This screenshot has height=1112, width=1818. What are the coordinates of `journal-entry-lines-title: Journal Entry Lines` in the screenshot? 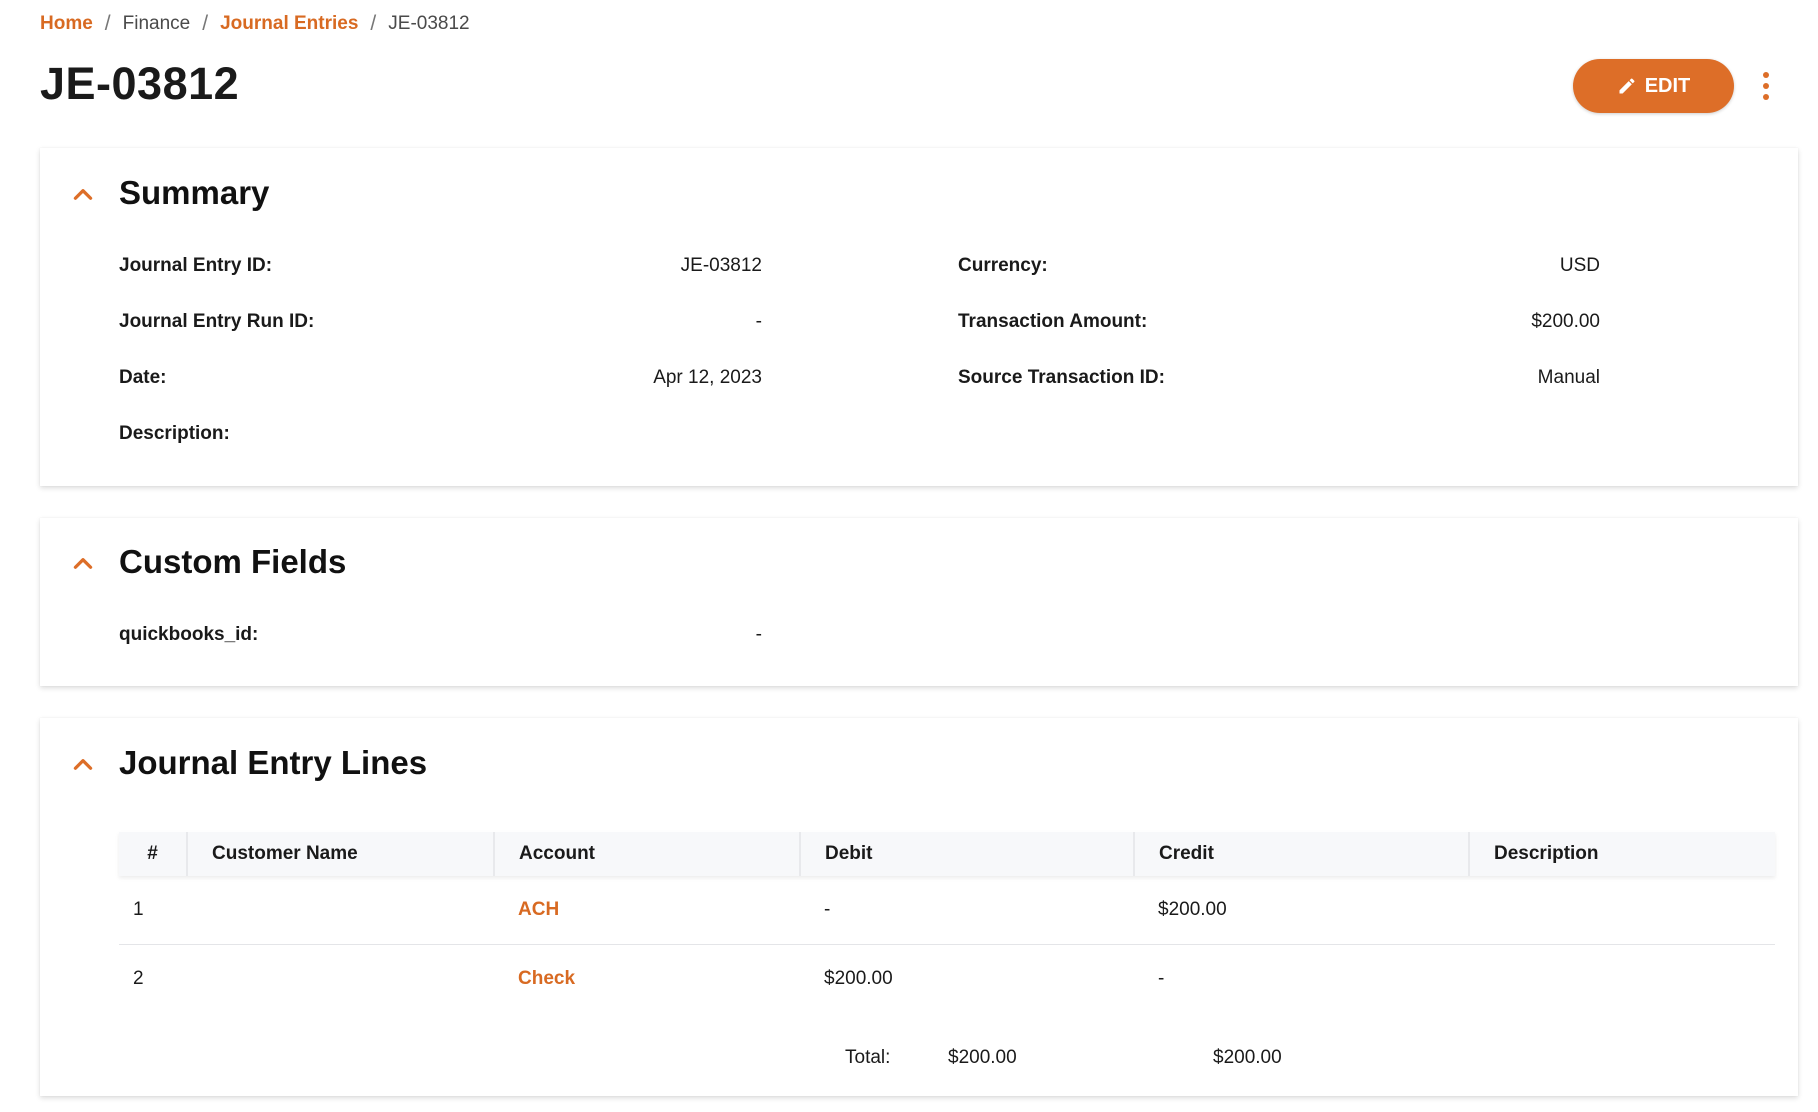 It's located at (273, 762).